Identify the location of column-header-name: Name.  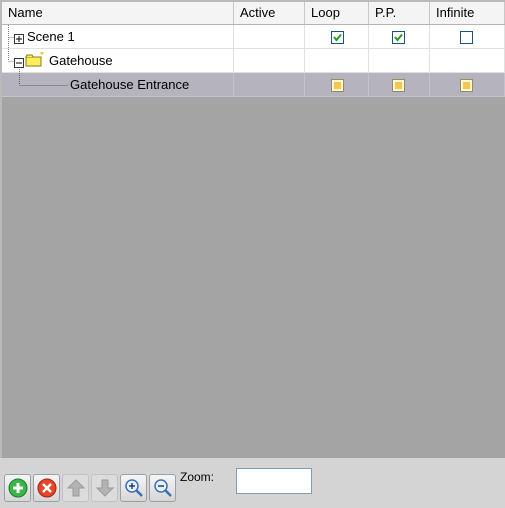
(118, 13).